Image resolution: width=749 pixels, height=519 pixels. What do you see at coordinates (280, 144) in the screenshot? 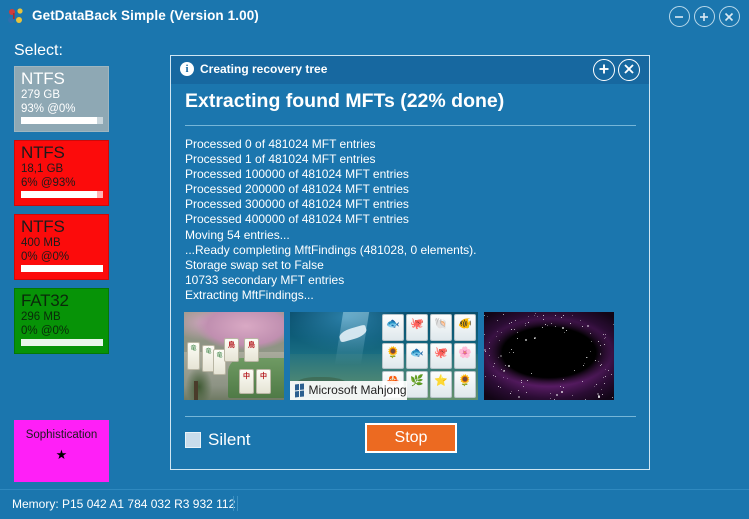
I see `log-line: Processed 0 of 481024 MFT entries` at bounding box center [280, 144].